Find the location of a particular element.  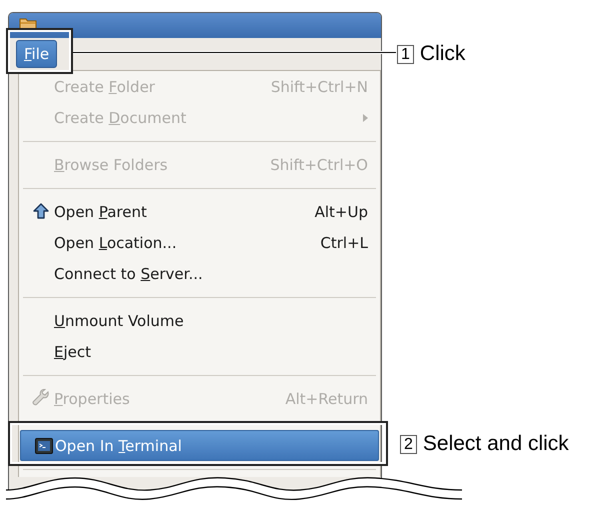

shortcut-label: Alt+Return is located at coordinates (326, 399).